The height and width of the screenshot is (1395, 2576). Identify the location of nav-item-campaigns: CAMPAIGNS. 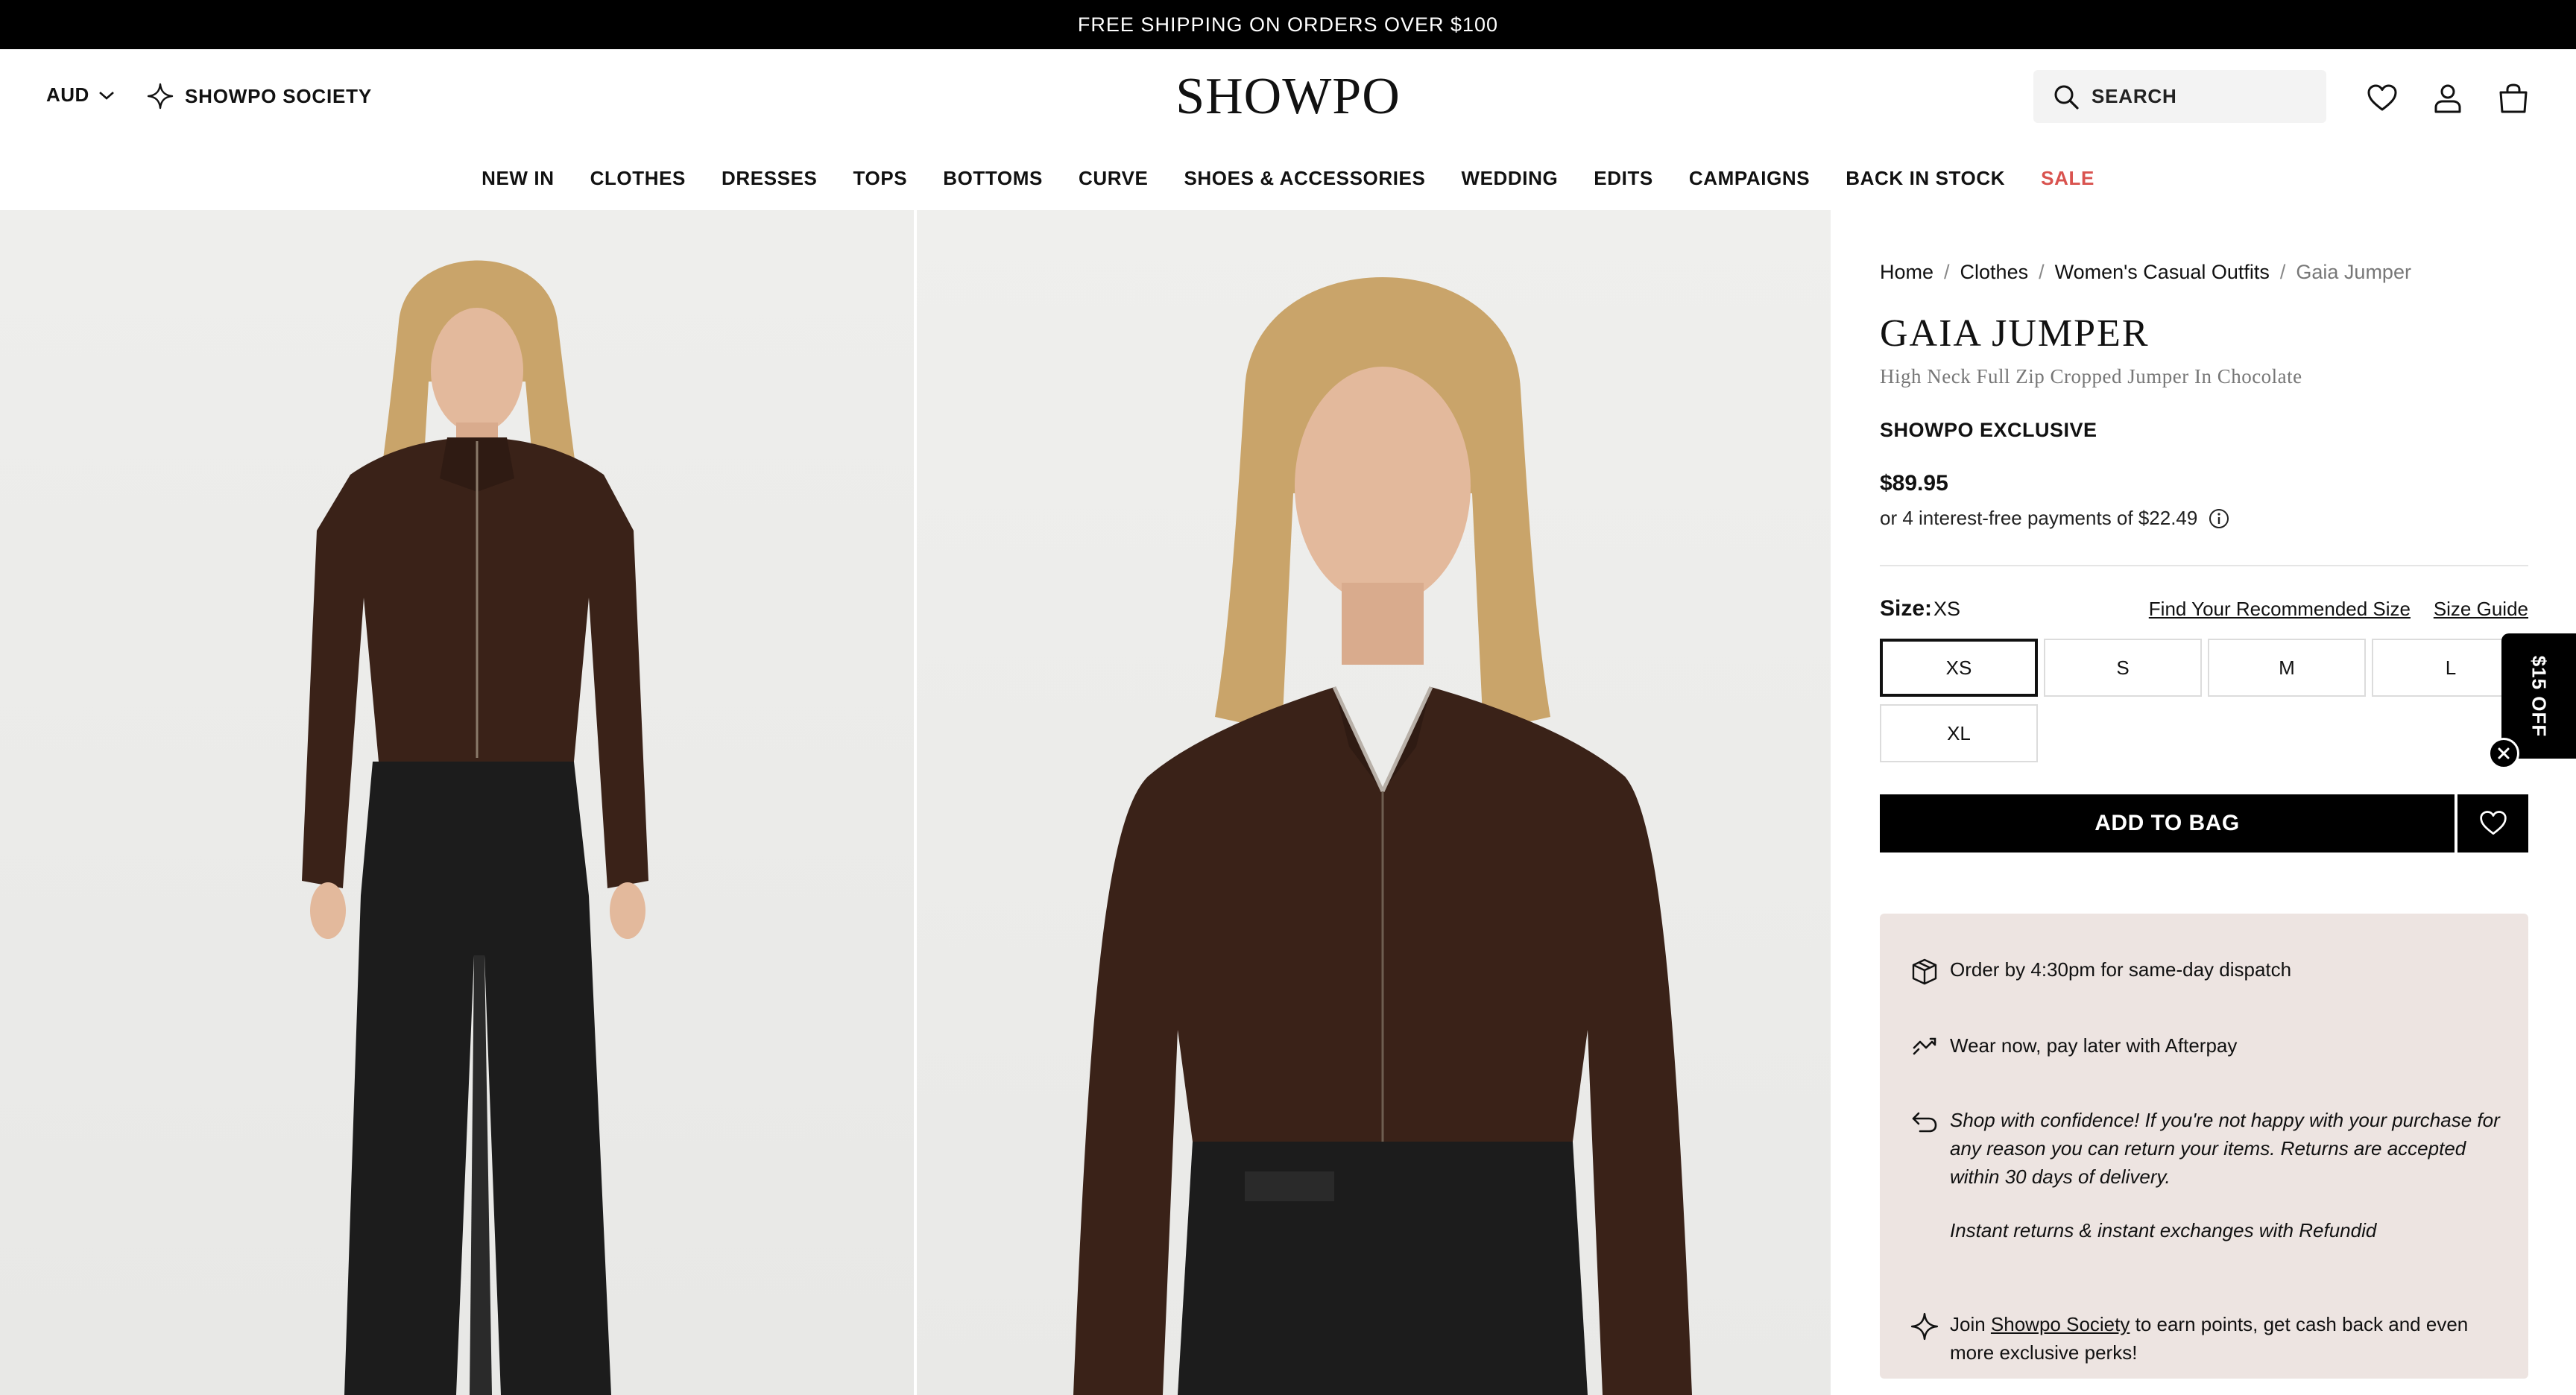
(1749, 179).